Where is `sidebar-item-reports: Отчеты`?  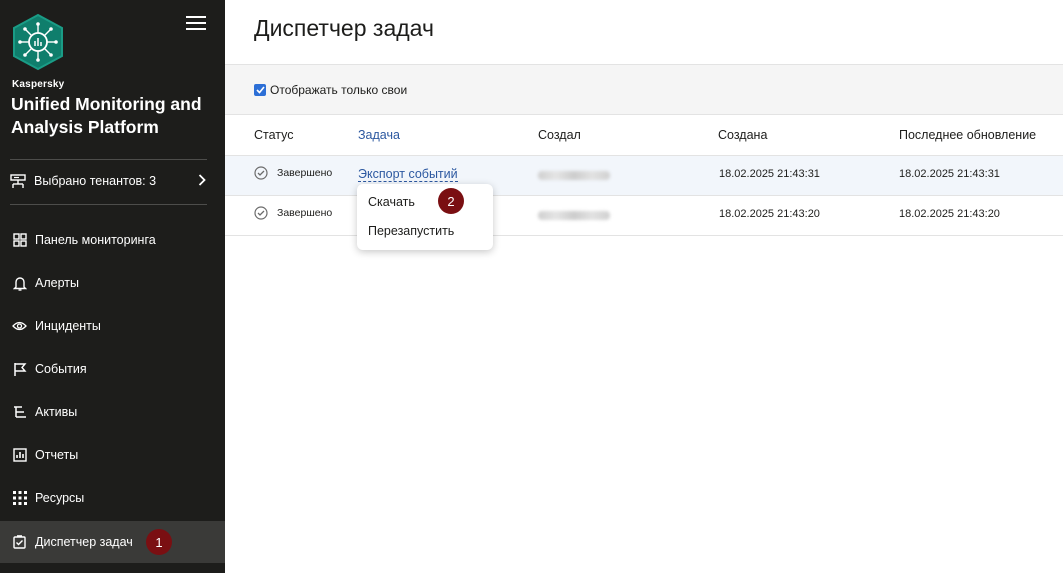
sidebar-item-reports: Отчеты is located at coordinates (112, 455).